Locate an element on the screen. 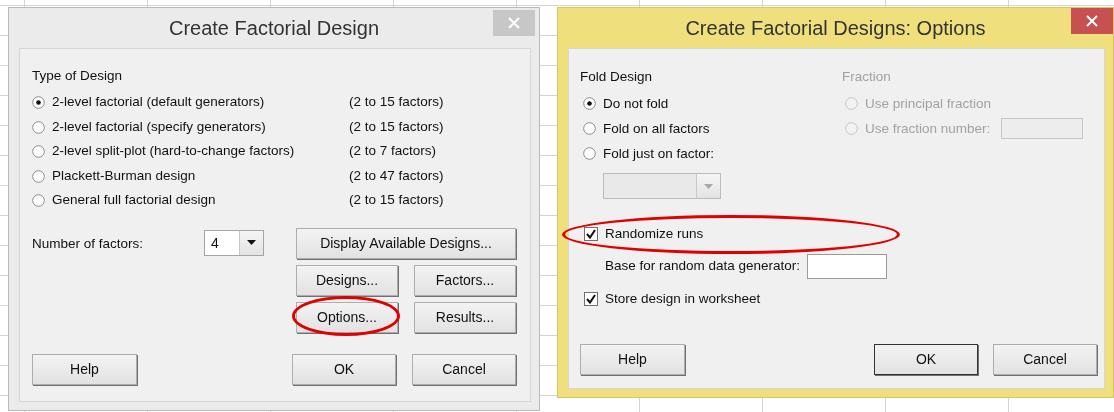 The width and height of the screenshot is (1114, 412). radio-label: 2-level factorial (specify generators) is located at coordinates (159, 126).